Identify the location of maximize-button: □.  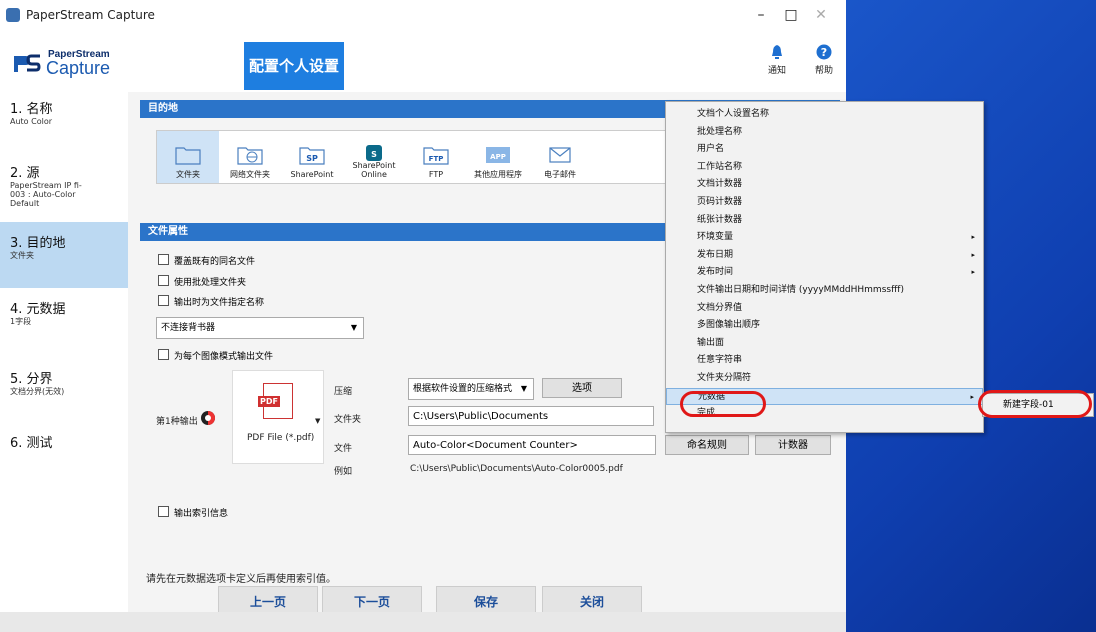
(791, 15).